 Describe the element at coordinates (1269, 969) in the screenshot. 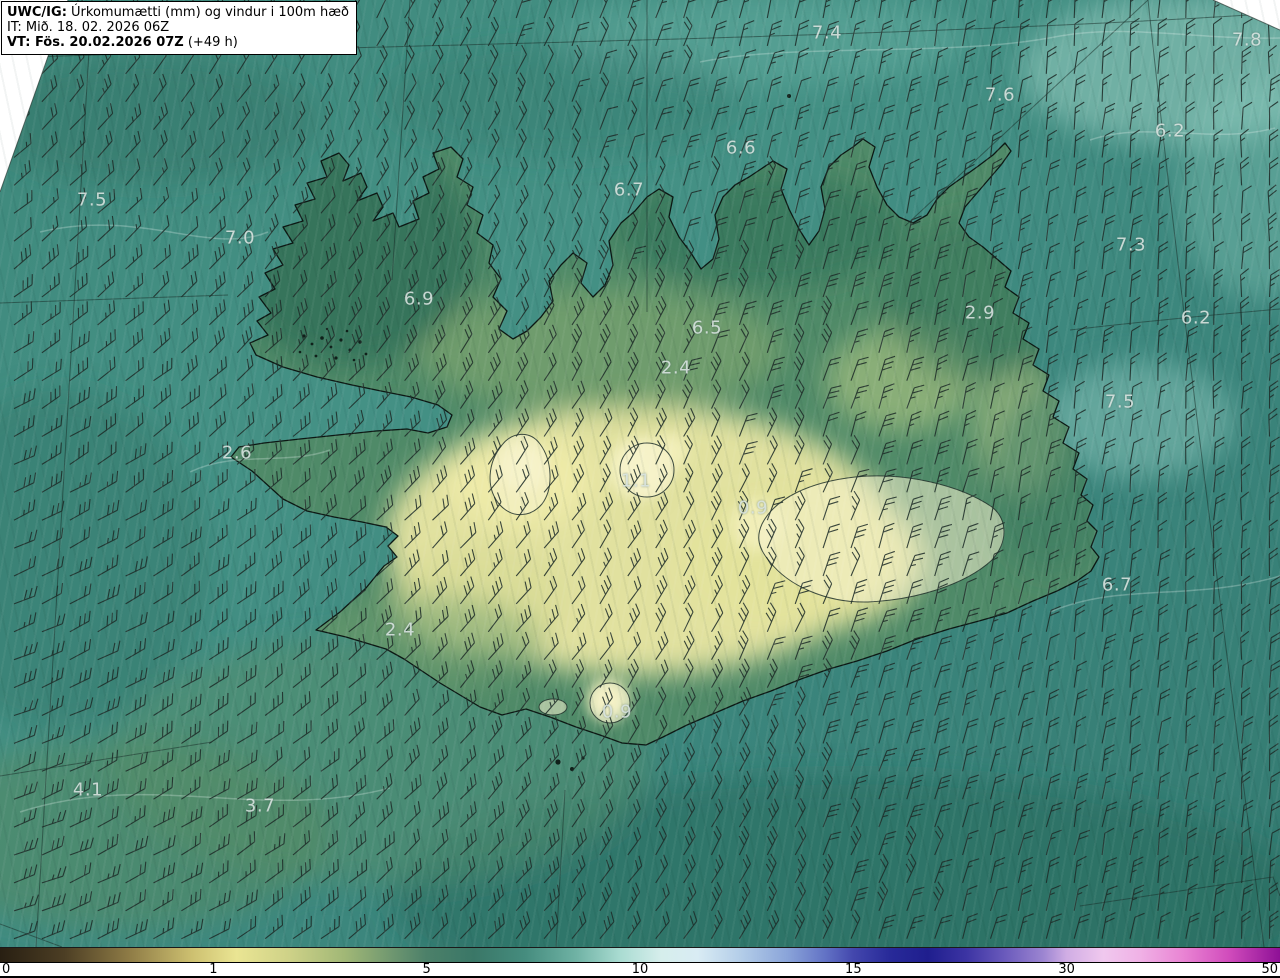

I see `colorbar-tick: 50` at that location.